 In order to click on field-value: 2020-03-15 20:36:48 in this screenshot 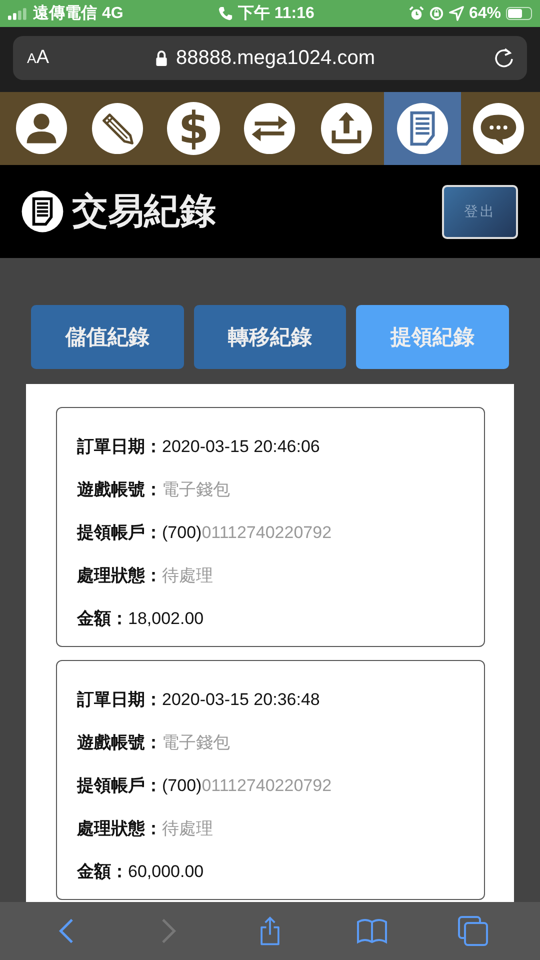, I will do `click(241, 700)`.